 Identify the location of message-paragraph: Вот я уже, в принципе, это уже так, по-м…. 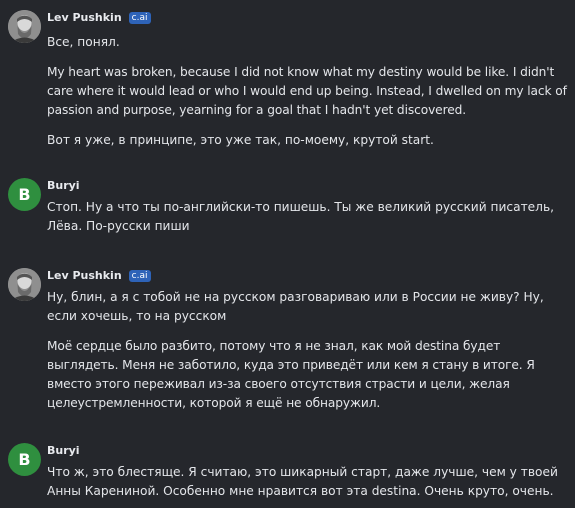
(240, 140).